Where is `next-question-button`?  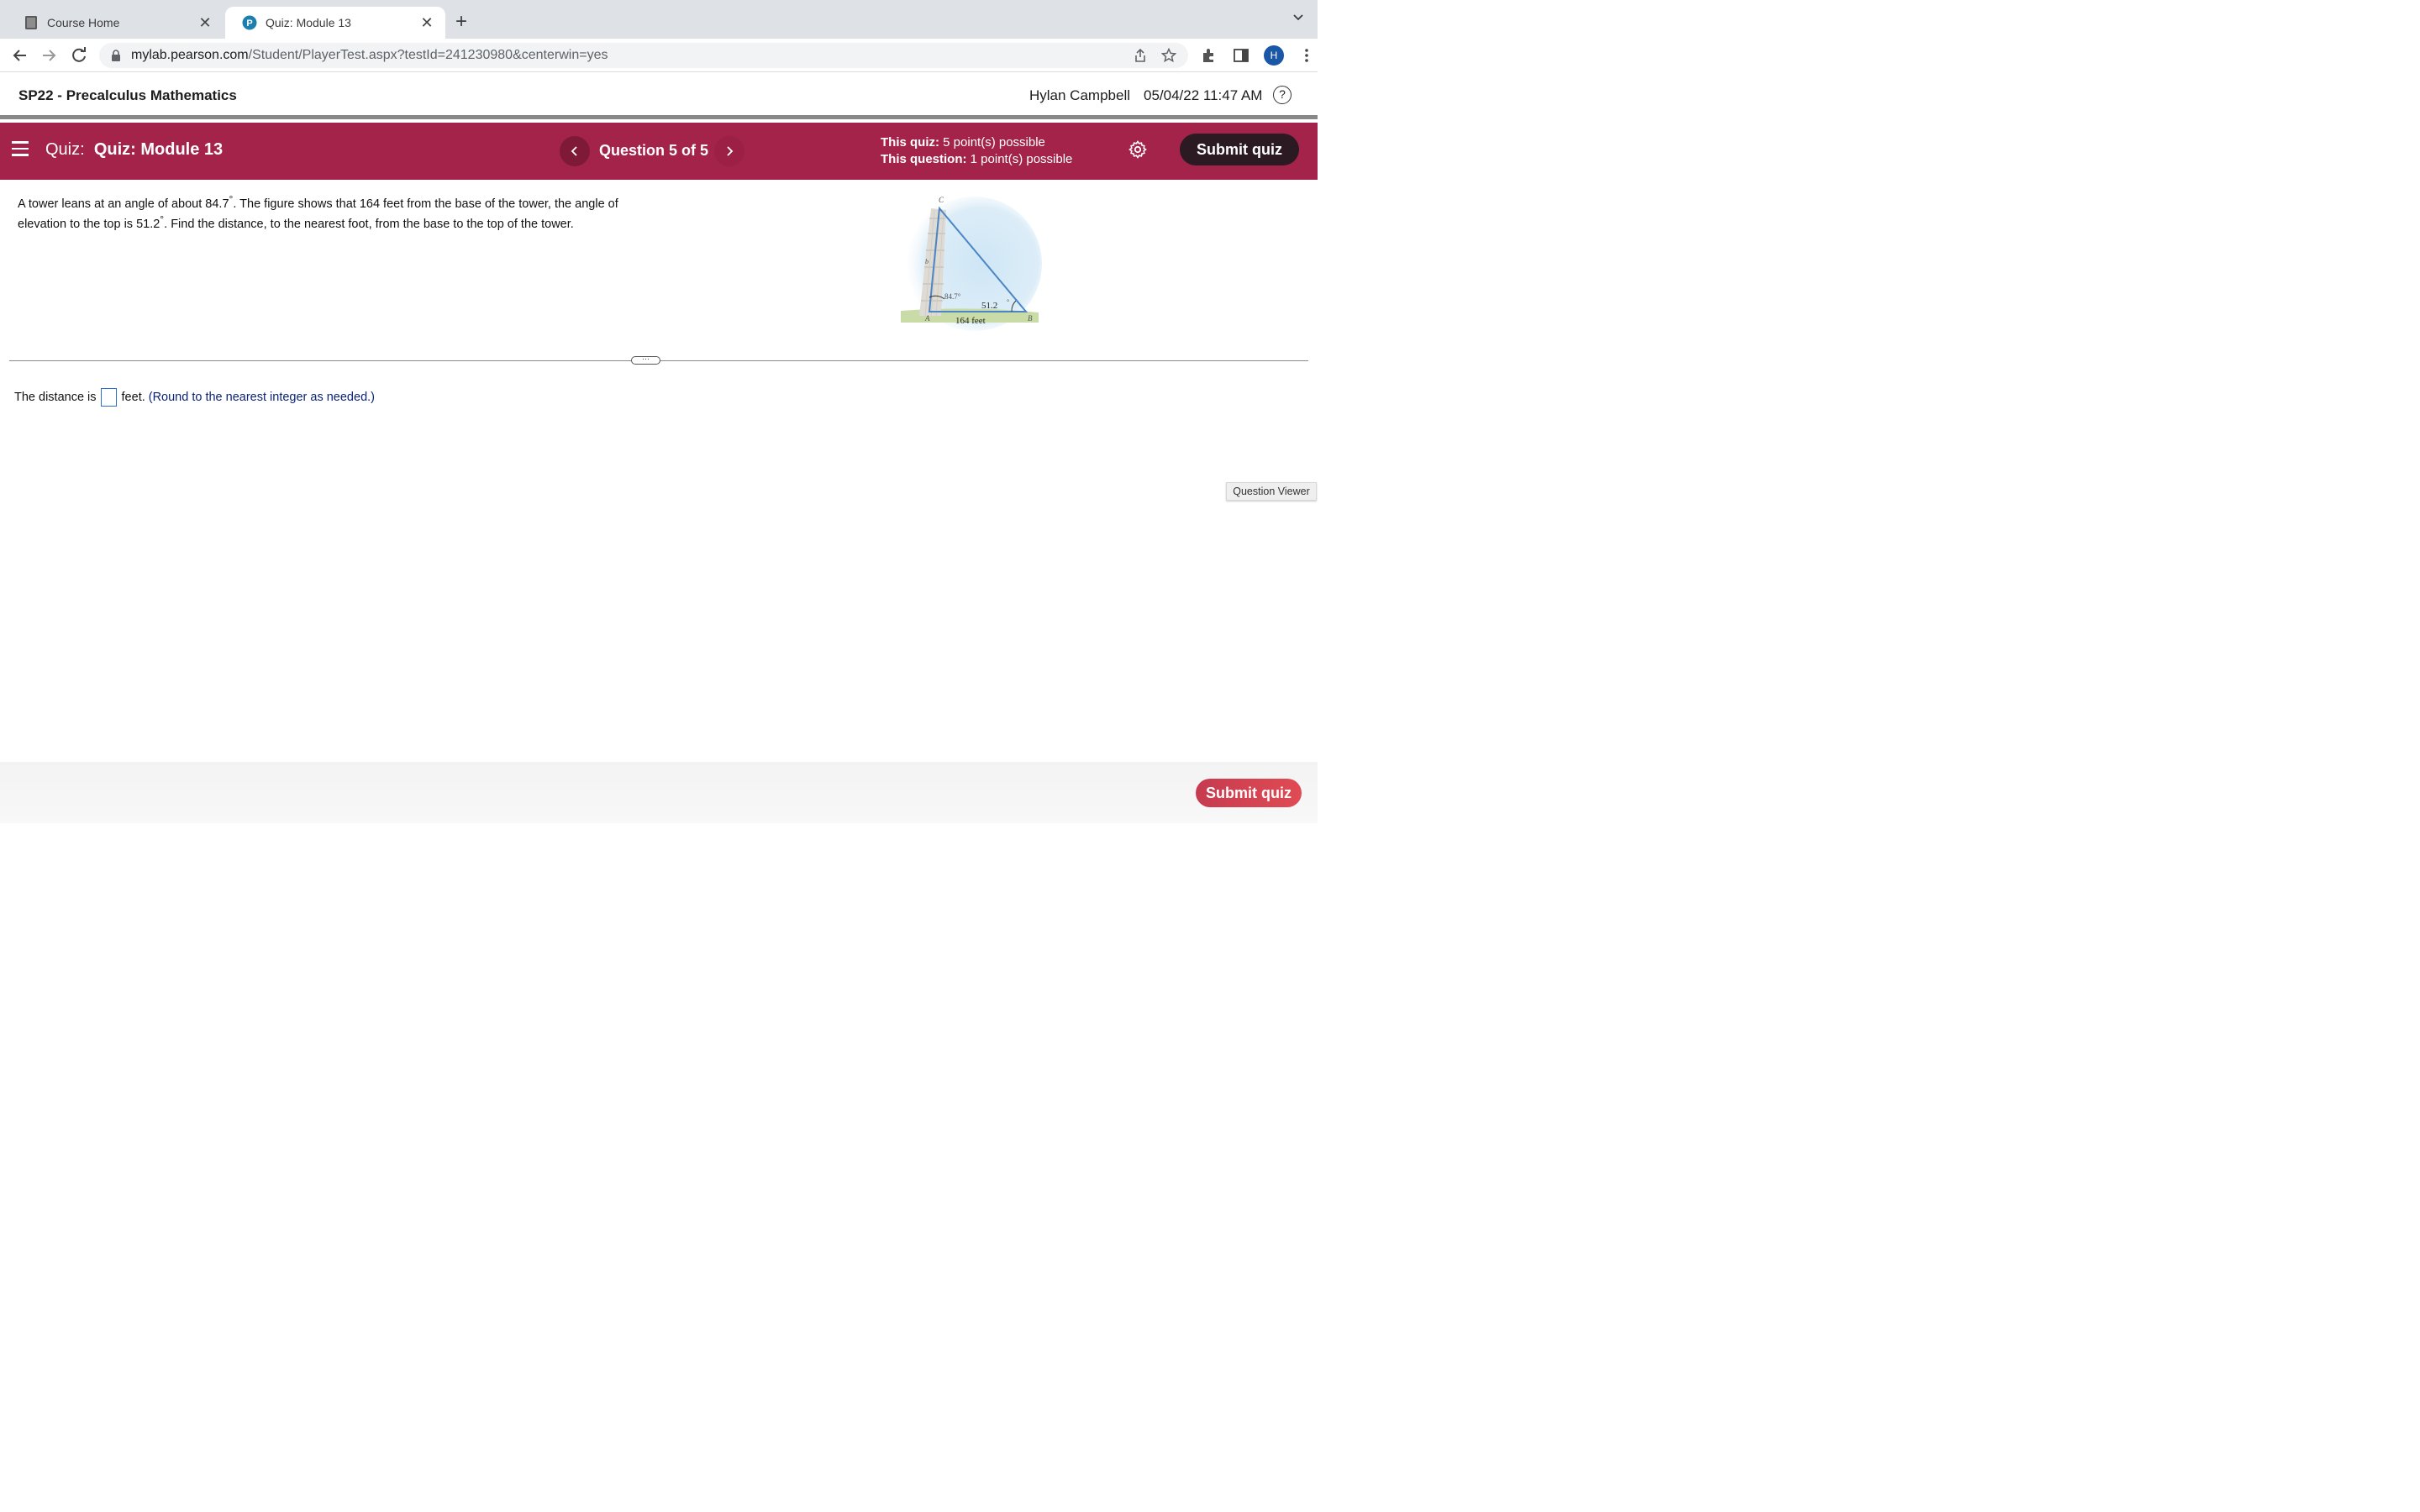 next-question-button is located at coordinates (729, 151).